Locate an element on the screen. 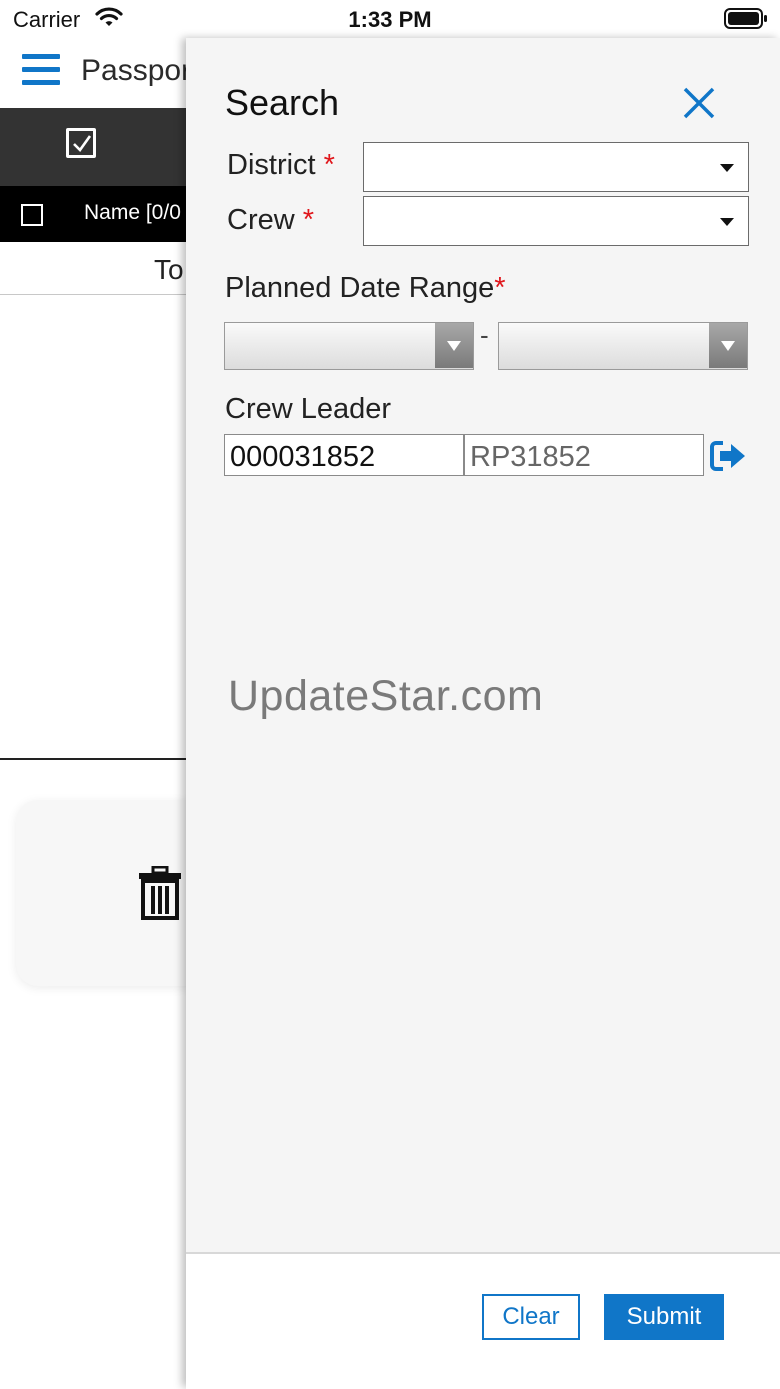 This screenshot has height=1389, width=780. close-icon is located at coordinates (699, 103).